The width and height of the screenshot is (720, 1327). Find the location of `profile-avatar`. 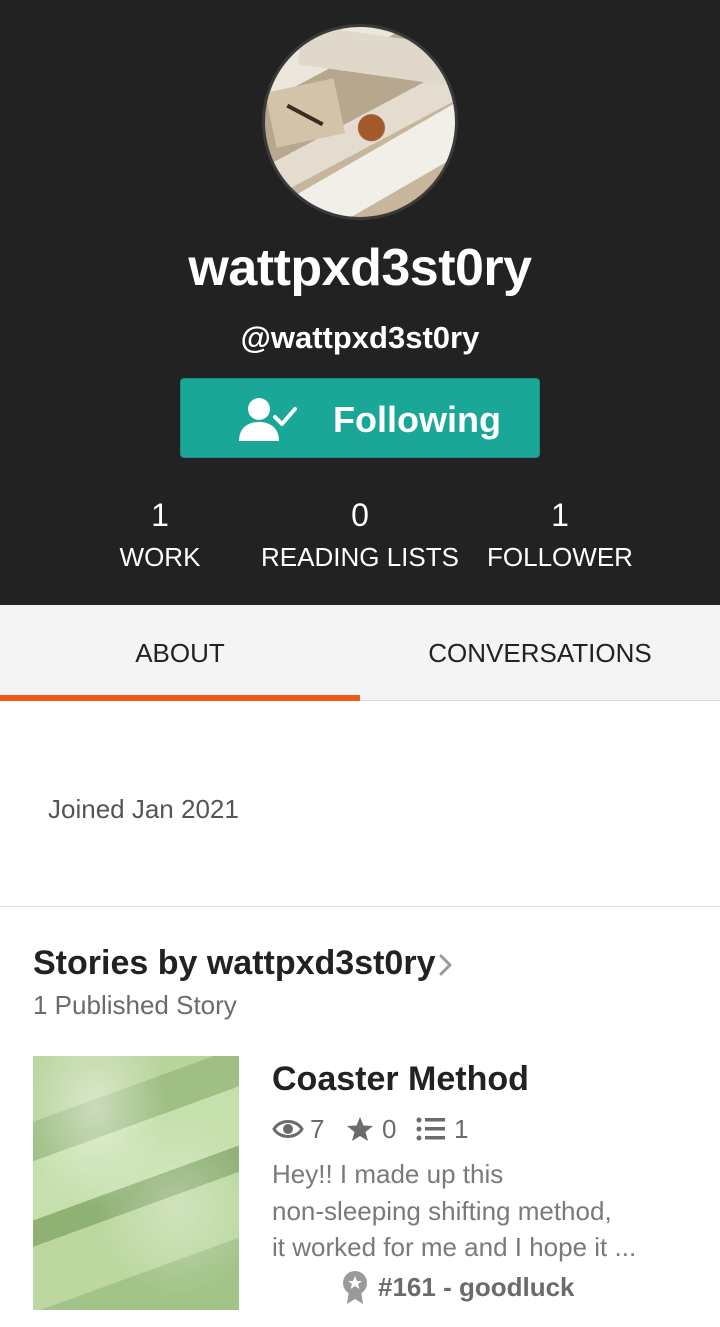

profile-avatar is located at coordinates (360, 122).